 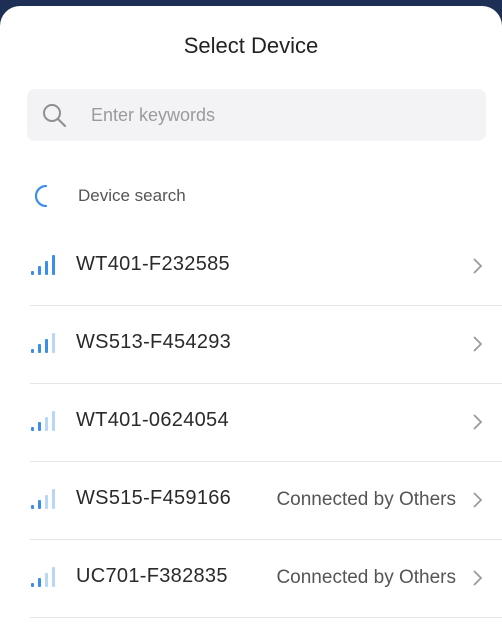 What do you see at coordinates (266, 579) in the screenshot?
I see `device-row: UC701-F382835 Connected by Others` at bounding box center [266, 579].